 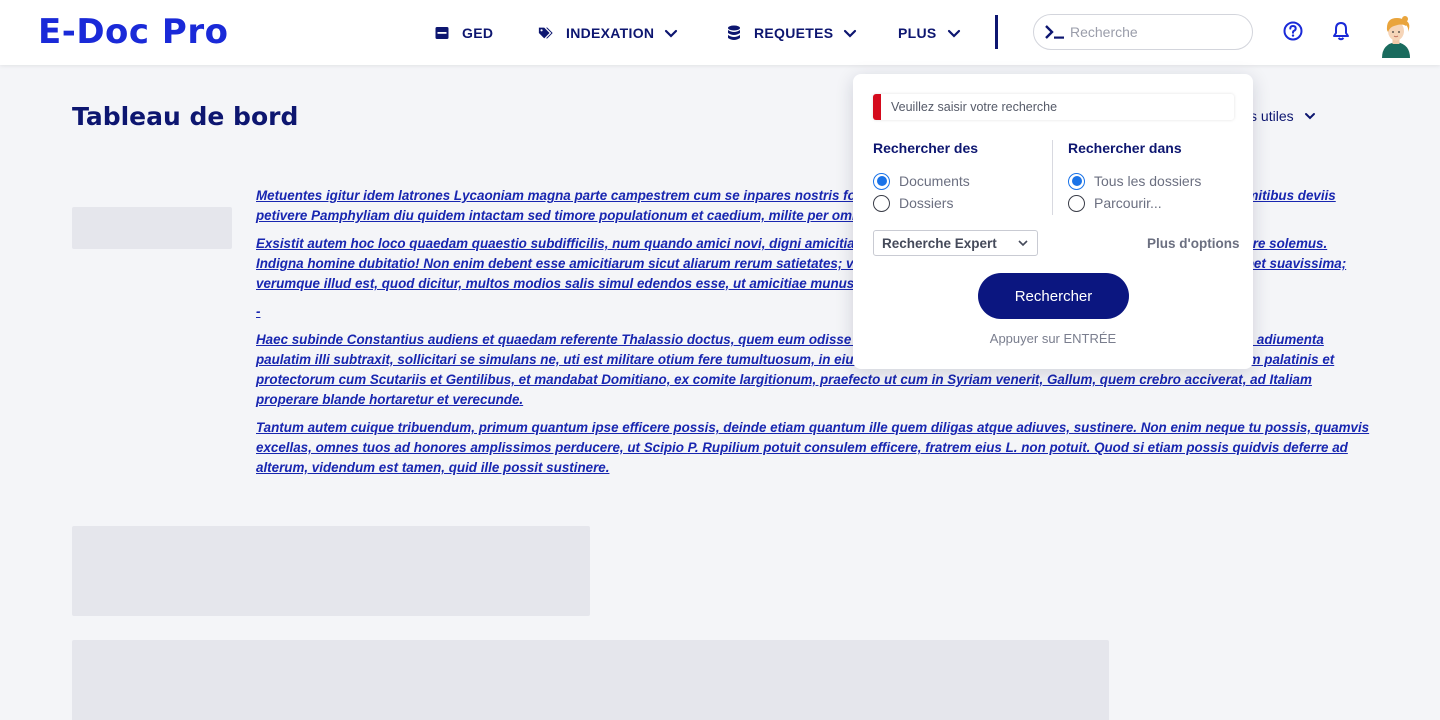 What do you see at coordinates (478, 32) in the screenshot?
I see `nav-ged-label: GED` at bounding box center [478, 32].